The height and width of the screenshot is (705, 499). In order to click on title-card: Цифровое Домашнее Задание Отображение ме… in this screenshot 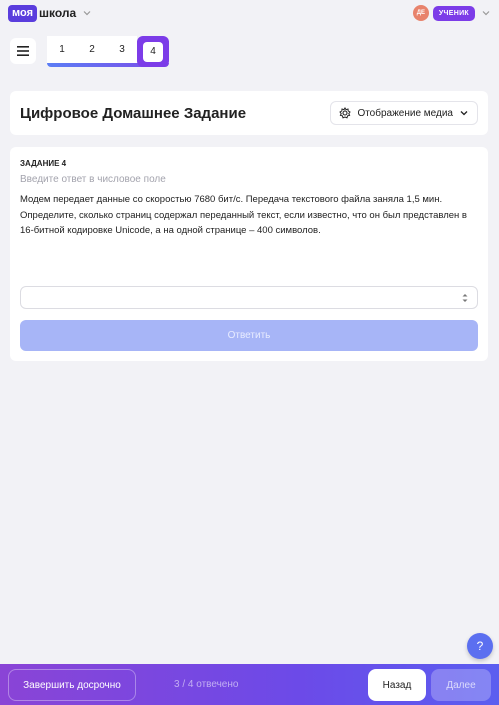, I will do `click(249, 113)`.